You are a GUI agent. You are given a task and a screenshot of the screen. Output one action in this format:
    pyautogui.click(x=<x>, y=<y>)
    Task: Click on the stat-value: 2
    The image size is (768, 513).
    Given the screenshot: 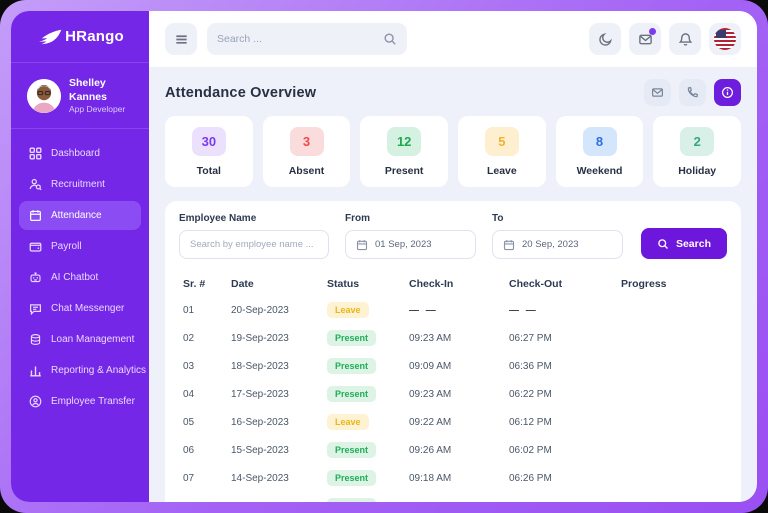 What is the action you would take?
    pyautogui.click(x=697, y=141)
    